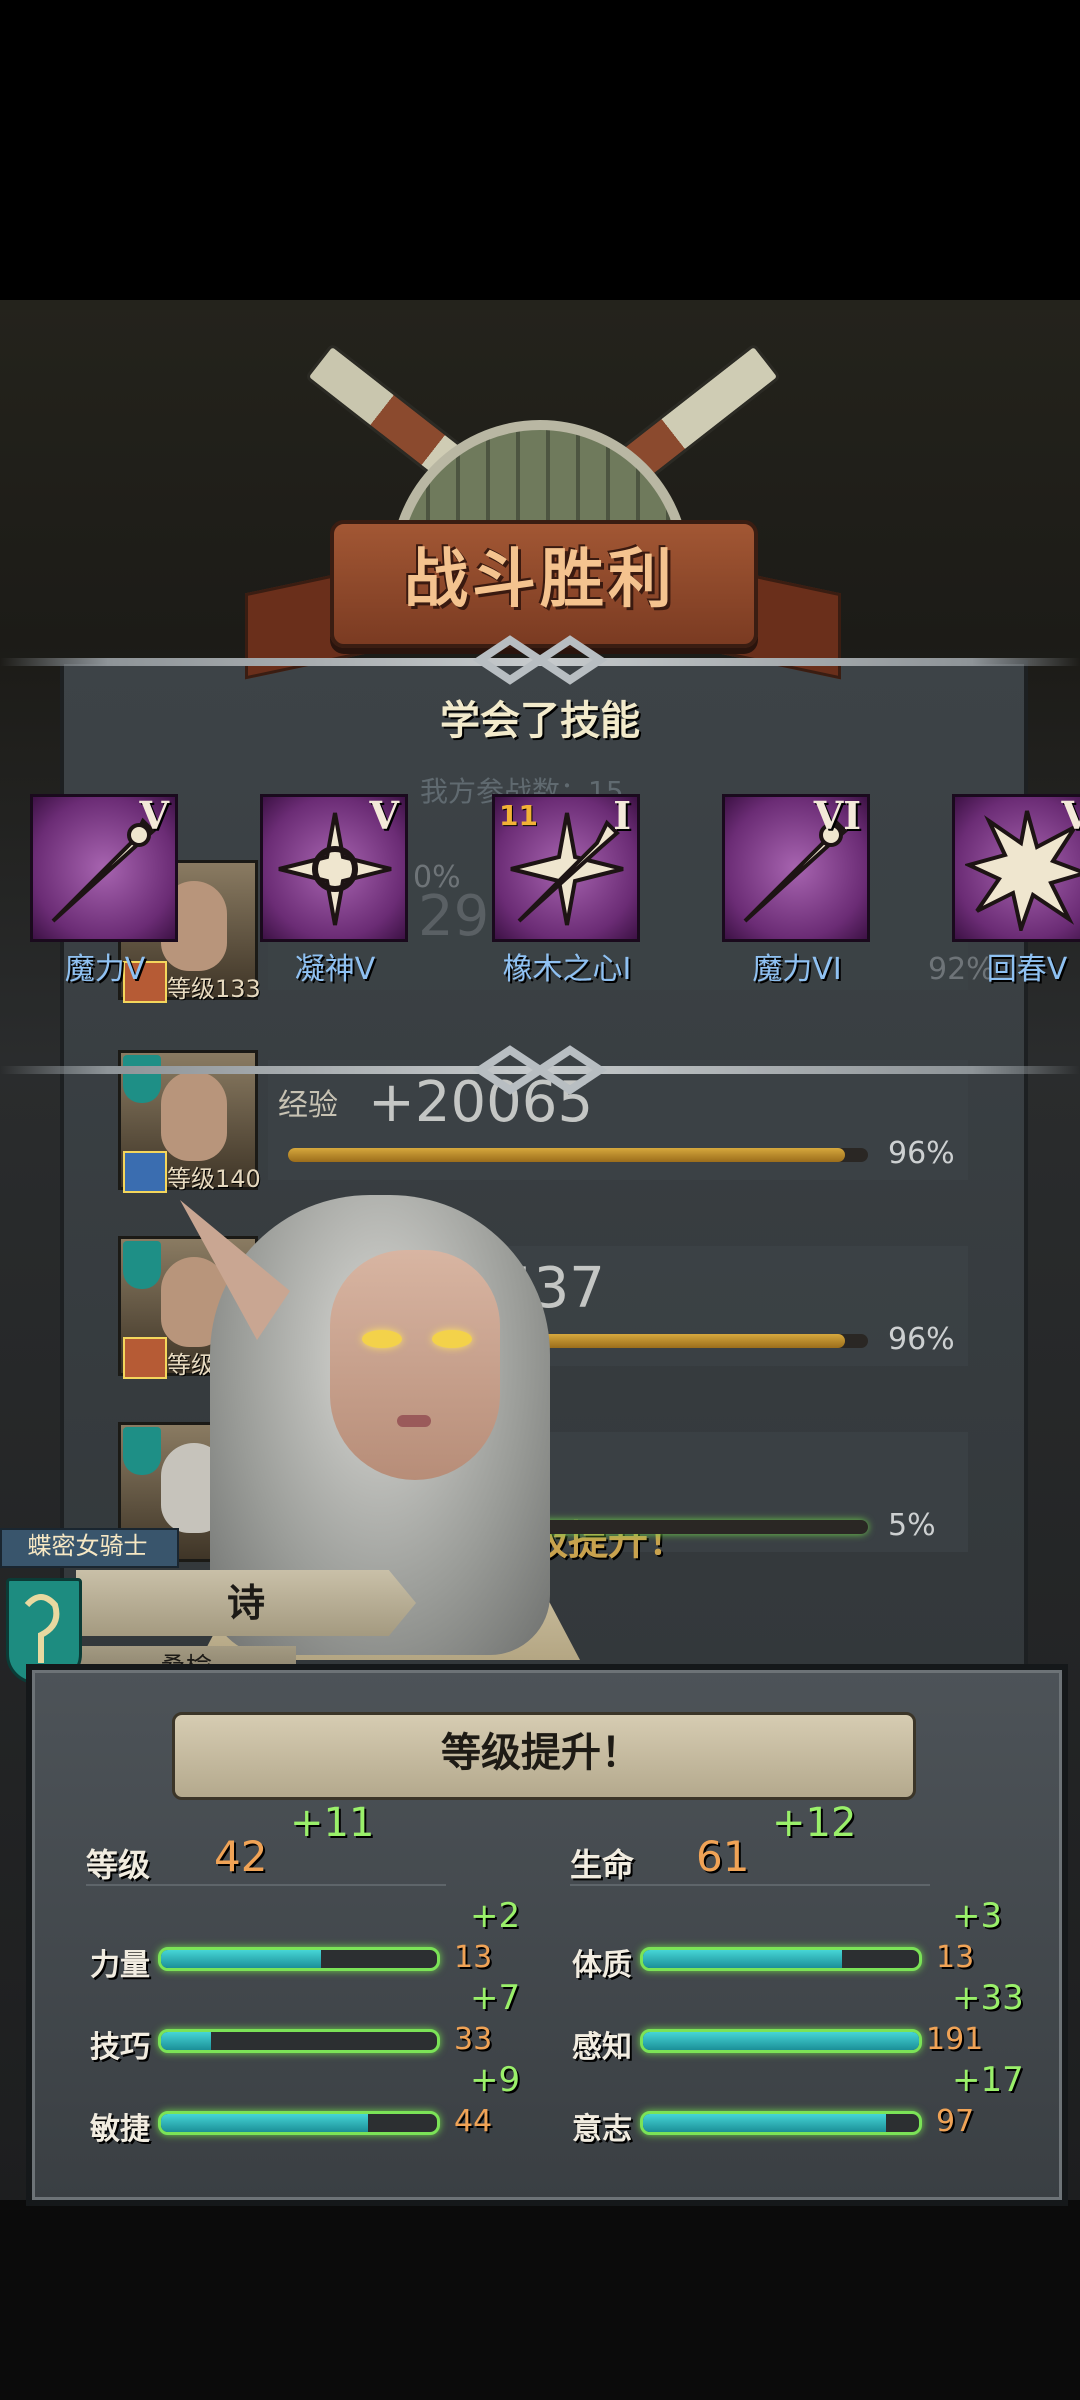  I want to click on skill-name: 橡木之心I, so click(567, 969).